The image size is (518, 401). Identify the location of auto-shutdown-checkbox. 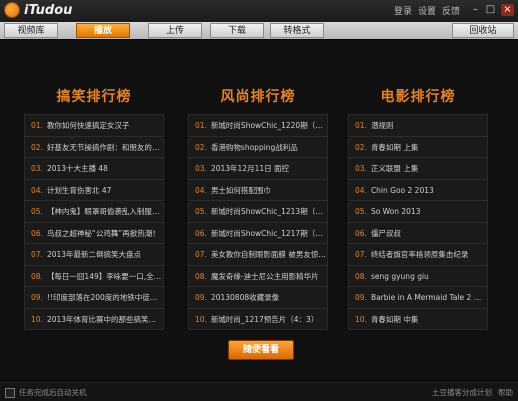
(10, 392).